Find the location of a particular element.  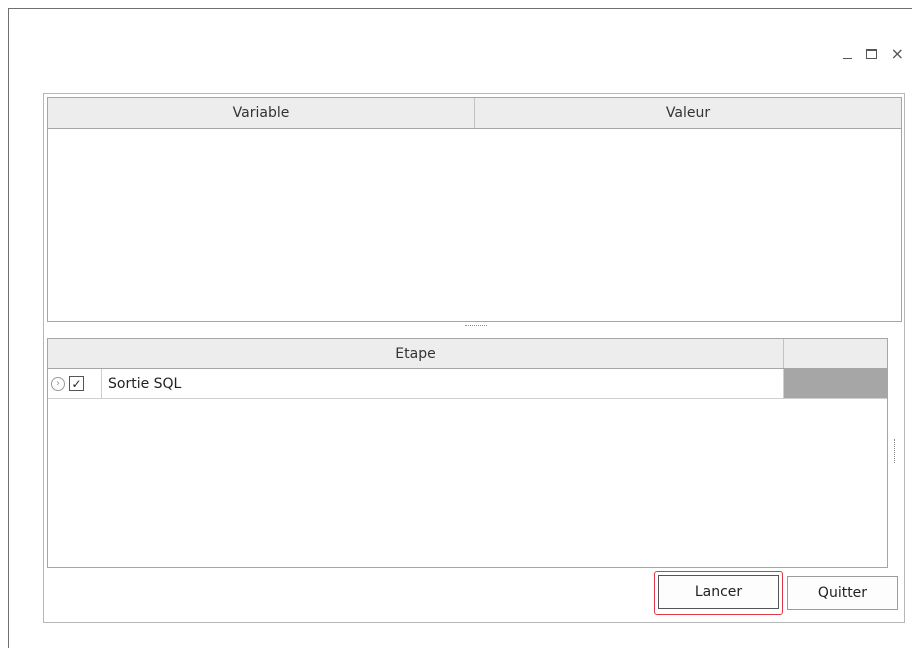

steps-grid-header: Etape is located at coordinates (467, 354).